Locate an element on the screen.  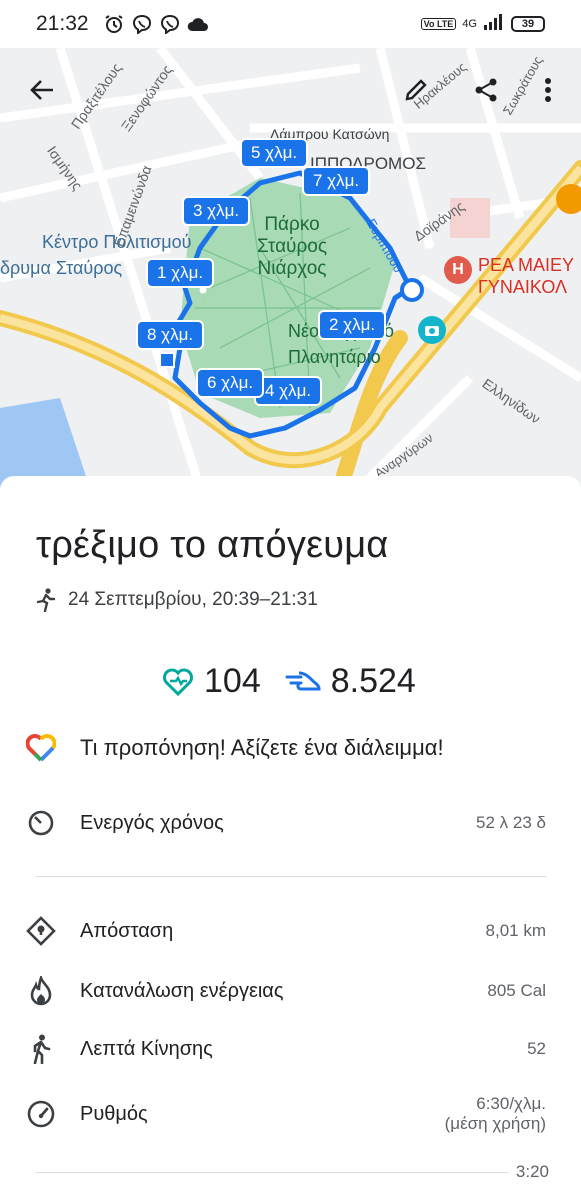
camera-icon is located at coordinates (432, 330).